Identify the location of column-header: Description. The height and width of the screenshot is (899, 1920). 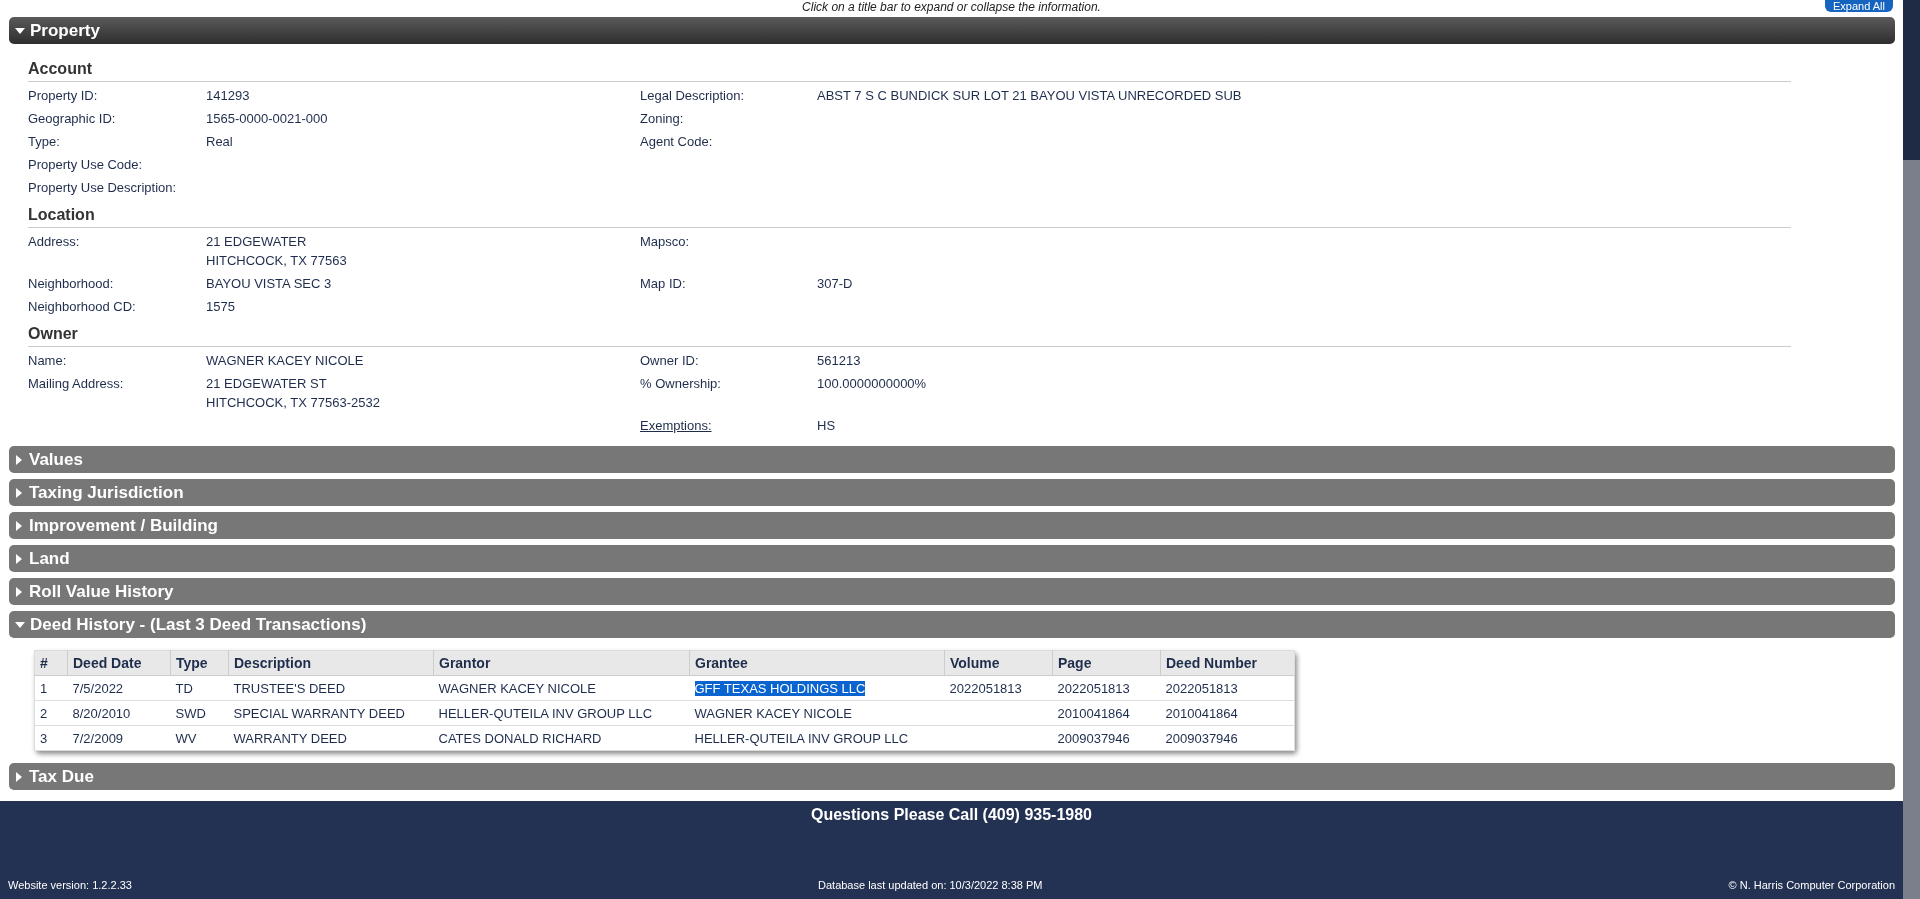
(331, 663).